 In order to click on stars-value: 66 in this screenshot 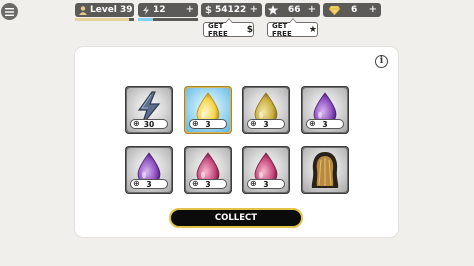, I will do `click(294, 10)`.